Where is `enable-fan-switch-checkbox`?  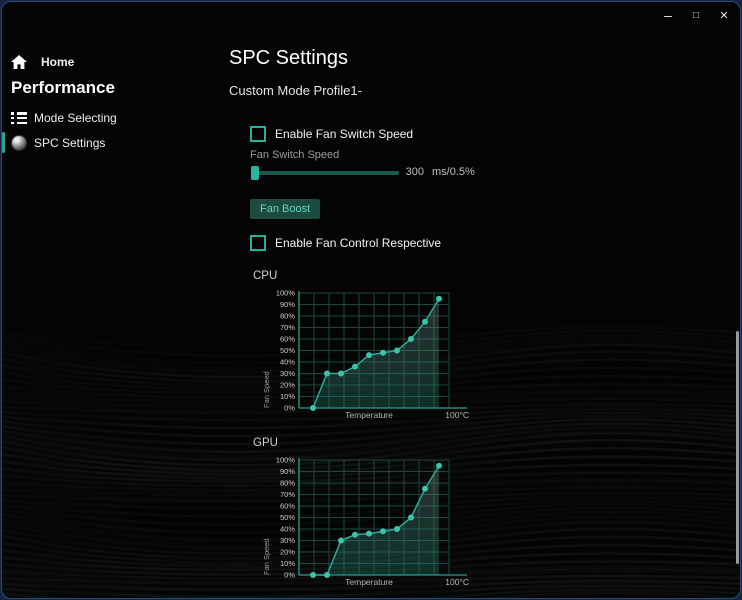 enable-fan-switch-checkbox is located at coordinates (258, 134).